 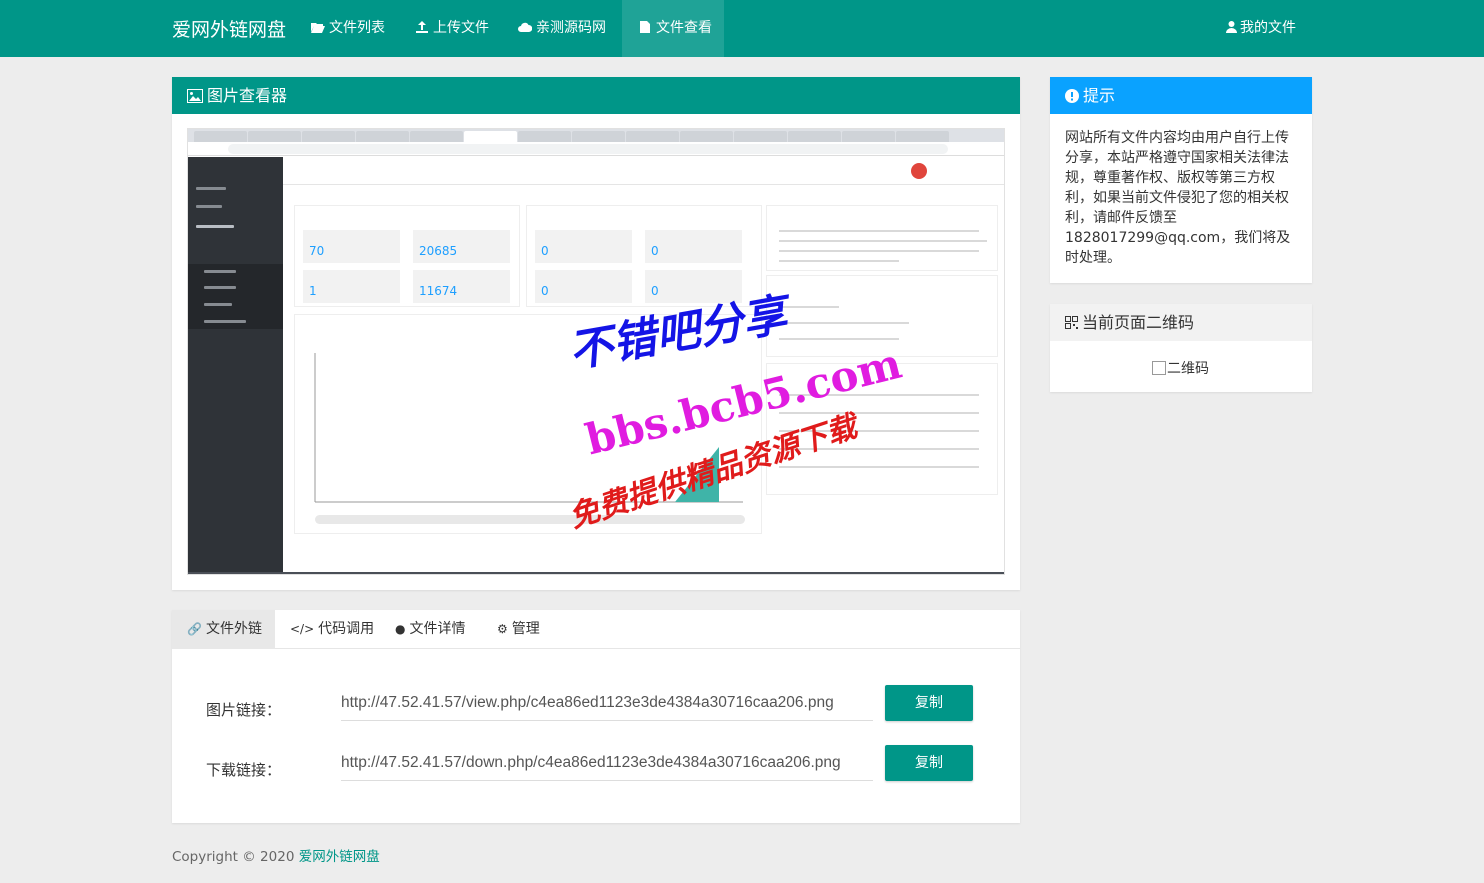 I want to click on copy-image-link-button: 复制, so click(x=929, y=703).